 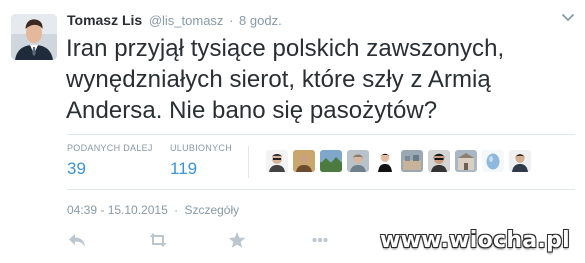 I want to click on tweet-header: Tomasz Lis @lis_tomasz · 8 godz., so click(x=174, y=20).